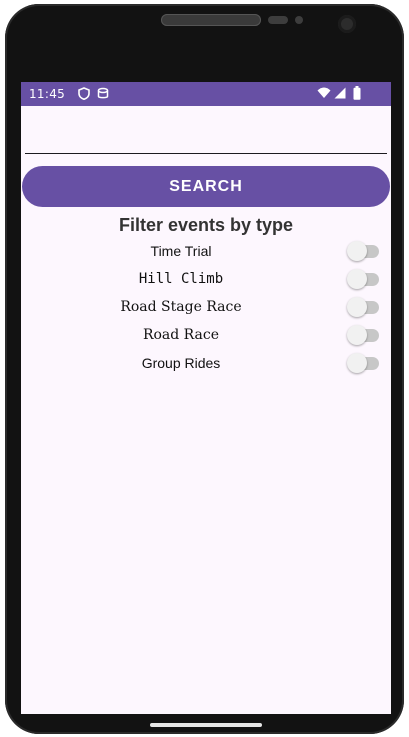 This screenshot has width=409, height=737. I want to click on filter-title: Filter events by type, so click(206, 225).